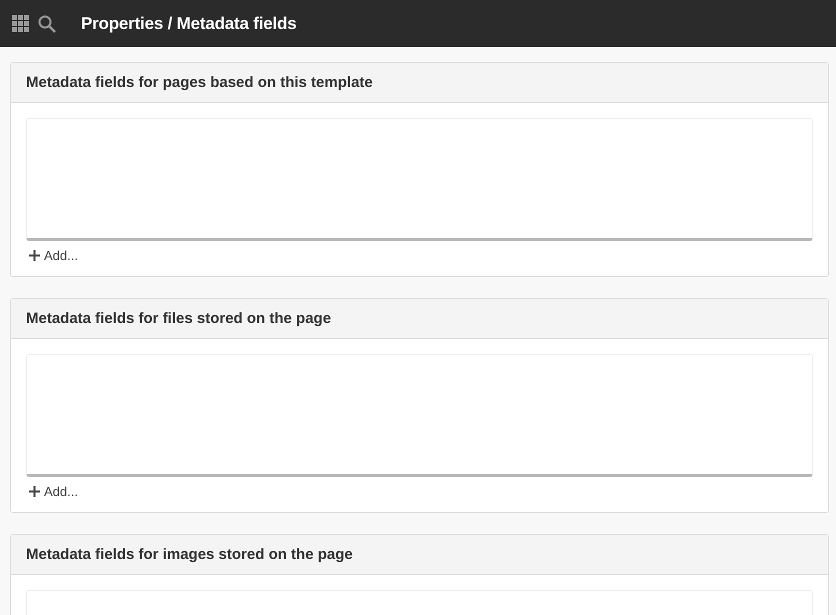 The height and width of the screenshot is (615, 836). What do you see at coordinates (188, 24) in the screenshot?
I see `page-title: Properties / Metadata fields` at bounding box center [188, 24].